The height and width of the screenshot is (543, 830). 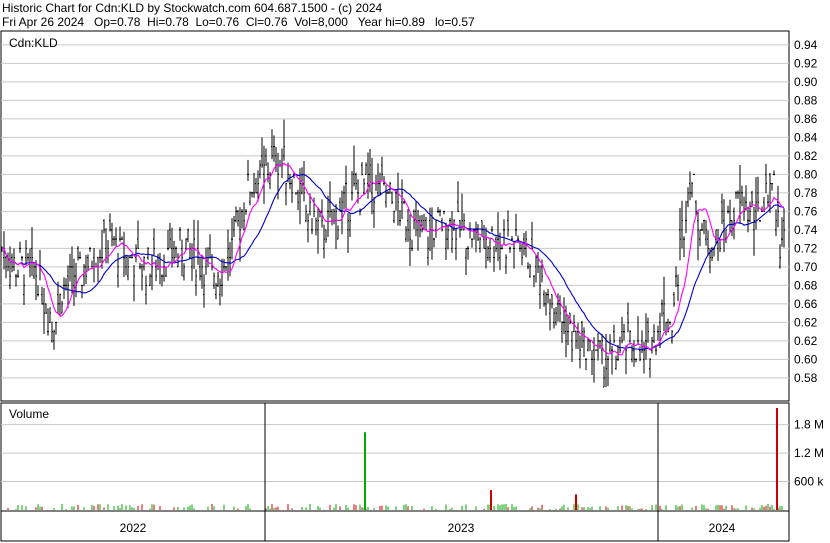 I want to click on price-tick-label: 0.66, so click(x=806, y=304).